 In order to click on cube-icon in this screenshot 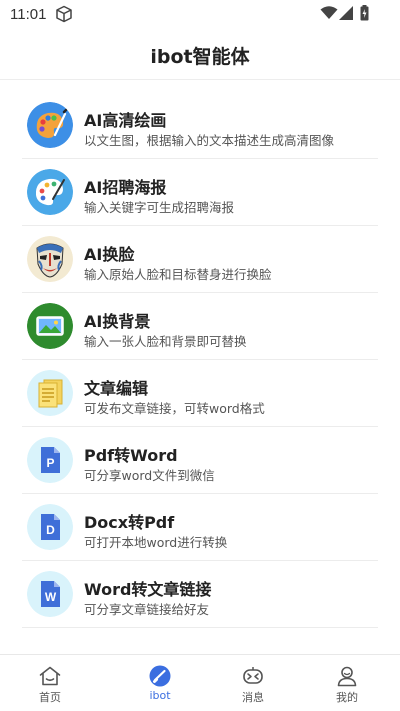, I will do `click(64, 14)`.